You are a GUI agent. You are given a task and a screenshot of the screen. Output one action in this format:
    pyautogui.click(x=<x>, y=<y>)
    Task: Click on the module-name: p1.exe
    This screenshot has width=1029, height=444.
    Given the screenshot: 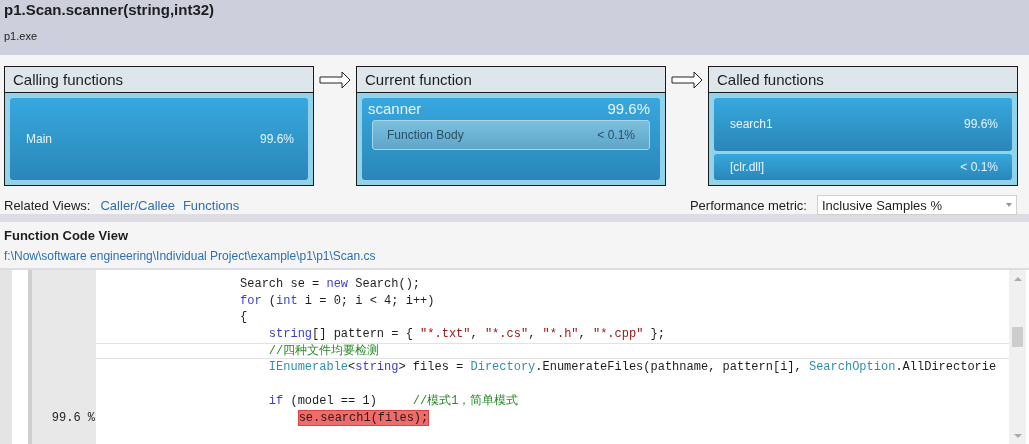 What is the action you would take?
    pyautogui.click(x=21, y=36)
    